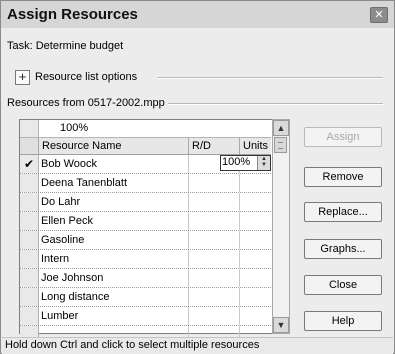 The height and width of the screenshot is (354, 395). I want to click on resources-from-label: Resources from 0517-2002.mpp, so click(86, 103).